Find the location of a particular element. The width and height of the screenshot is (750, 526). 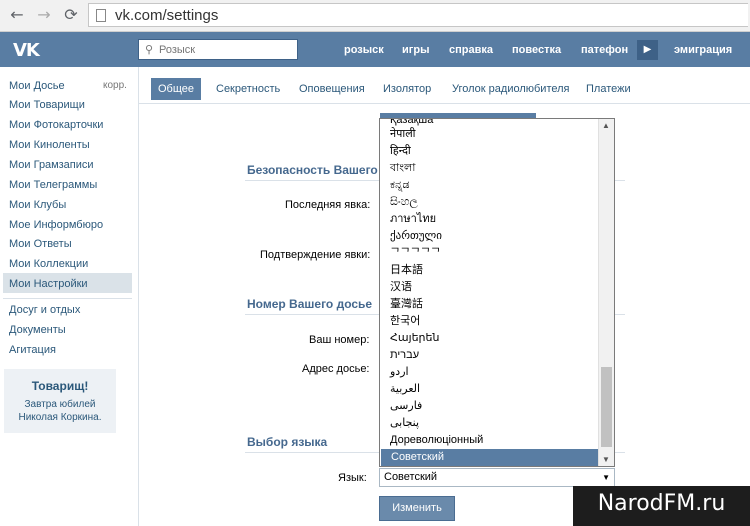

language-option: Дореволюціонный is located at coordinates (490, 440).